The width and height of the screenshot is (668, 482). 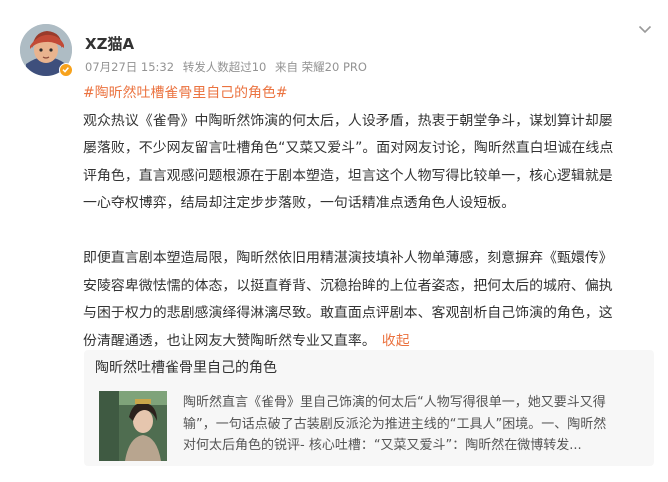 I want to click on body-line: 评角色，直言观感问题根源在于剧本塑造，坦言这个人物写得比较单一，核心逻辑就是, so click(x=348, y=175).